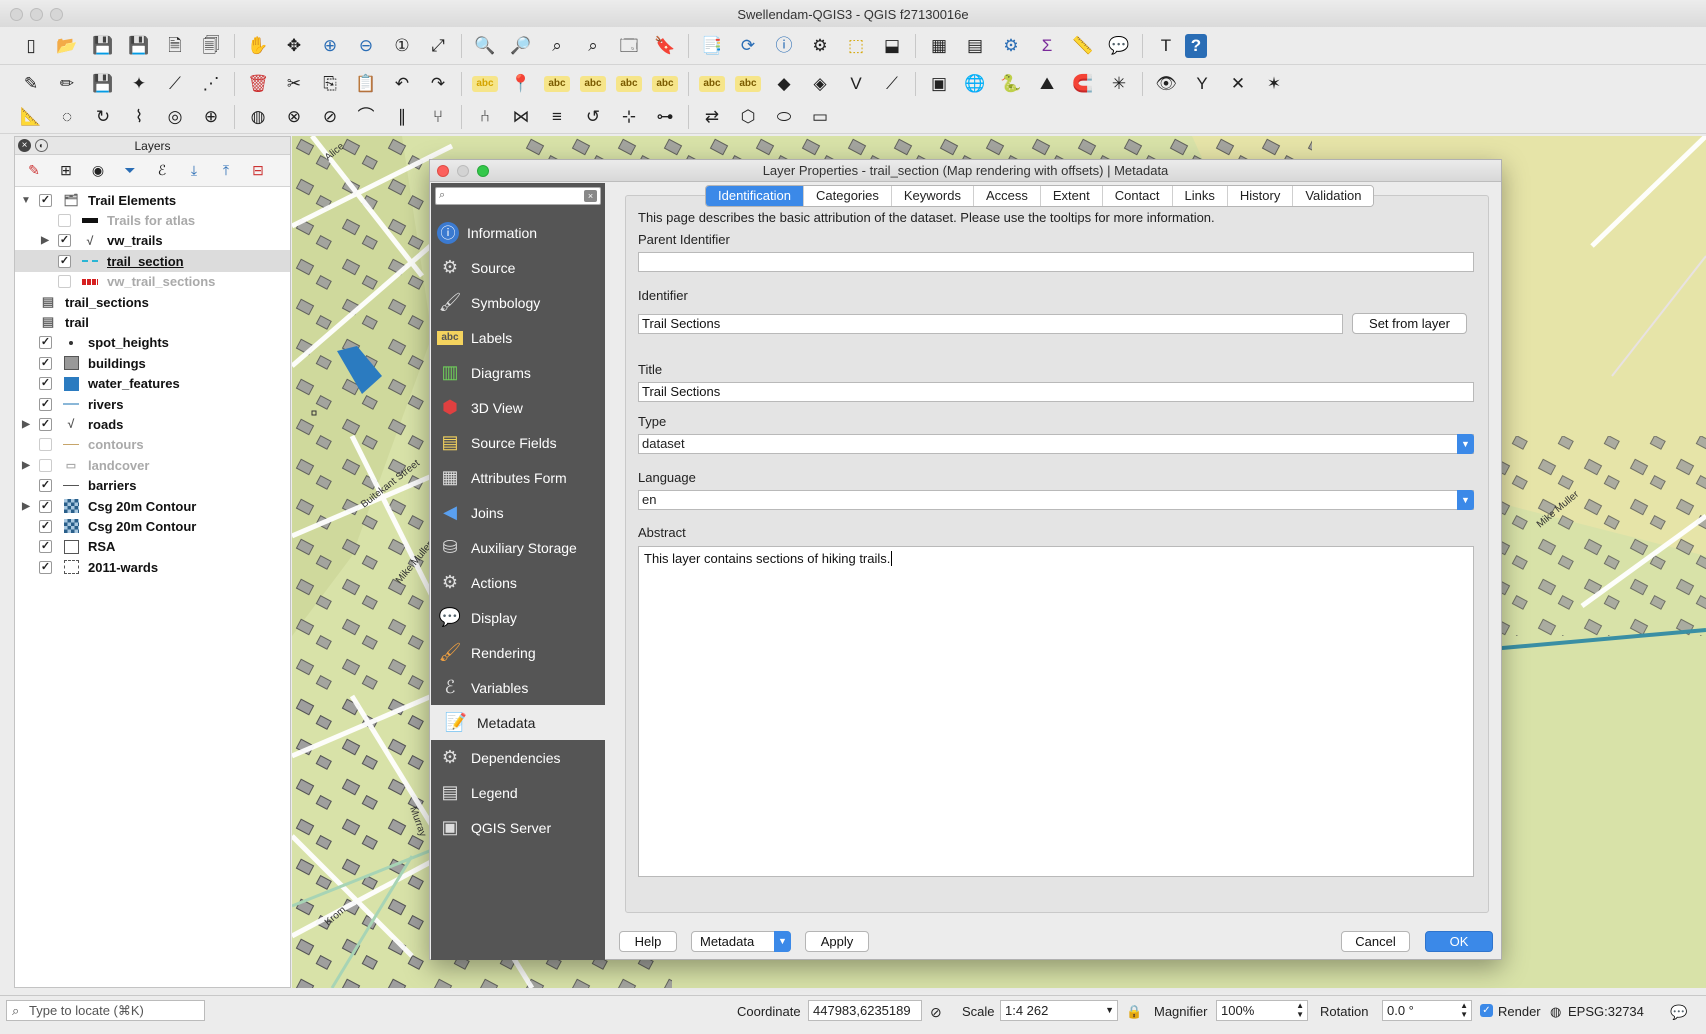 The width and height of the screenshot is (1706, 1034). What do you see at coordinates (557, 117) in the screenshot?
I see `merge-attributes-icon: ≡` at bounding box center [557, 117].